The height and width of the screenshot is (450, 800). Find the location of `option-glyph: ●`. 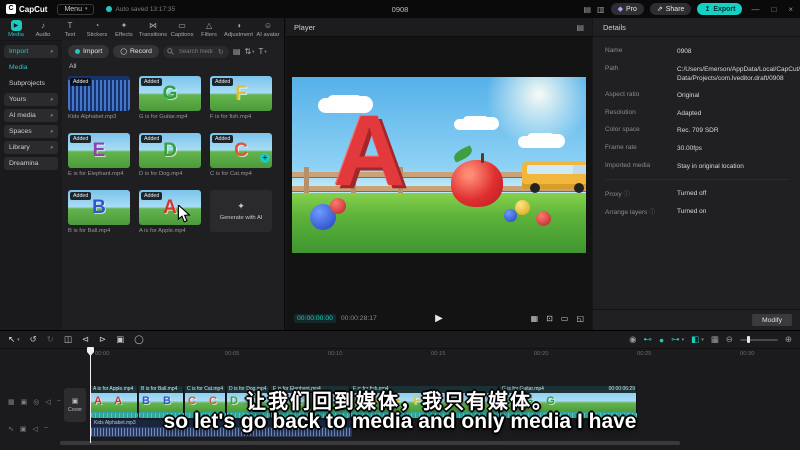

option-glyph: ● is located at coordinates (662, 339).